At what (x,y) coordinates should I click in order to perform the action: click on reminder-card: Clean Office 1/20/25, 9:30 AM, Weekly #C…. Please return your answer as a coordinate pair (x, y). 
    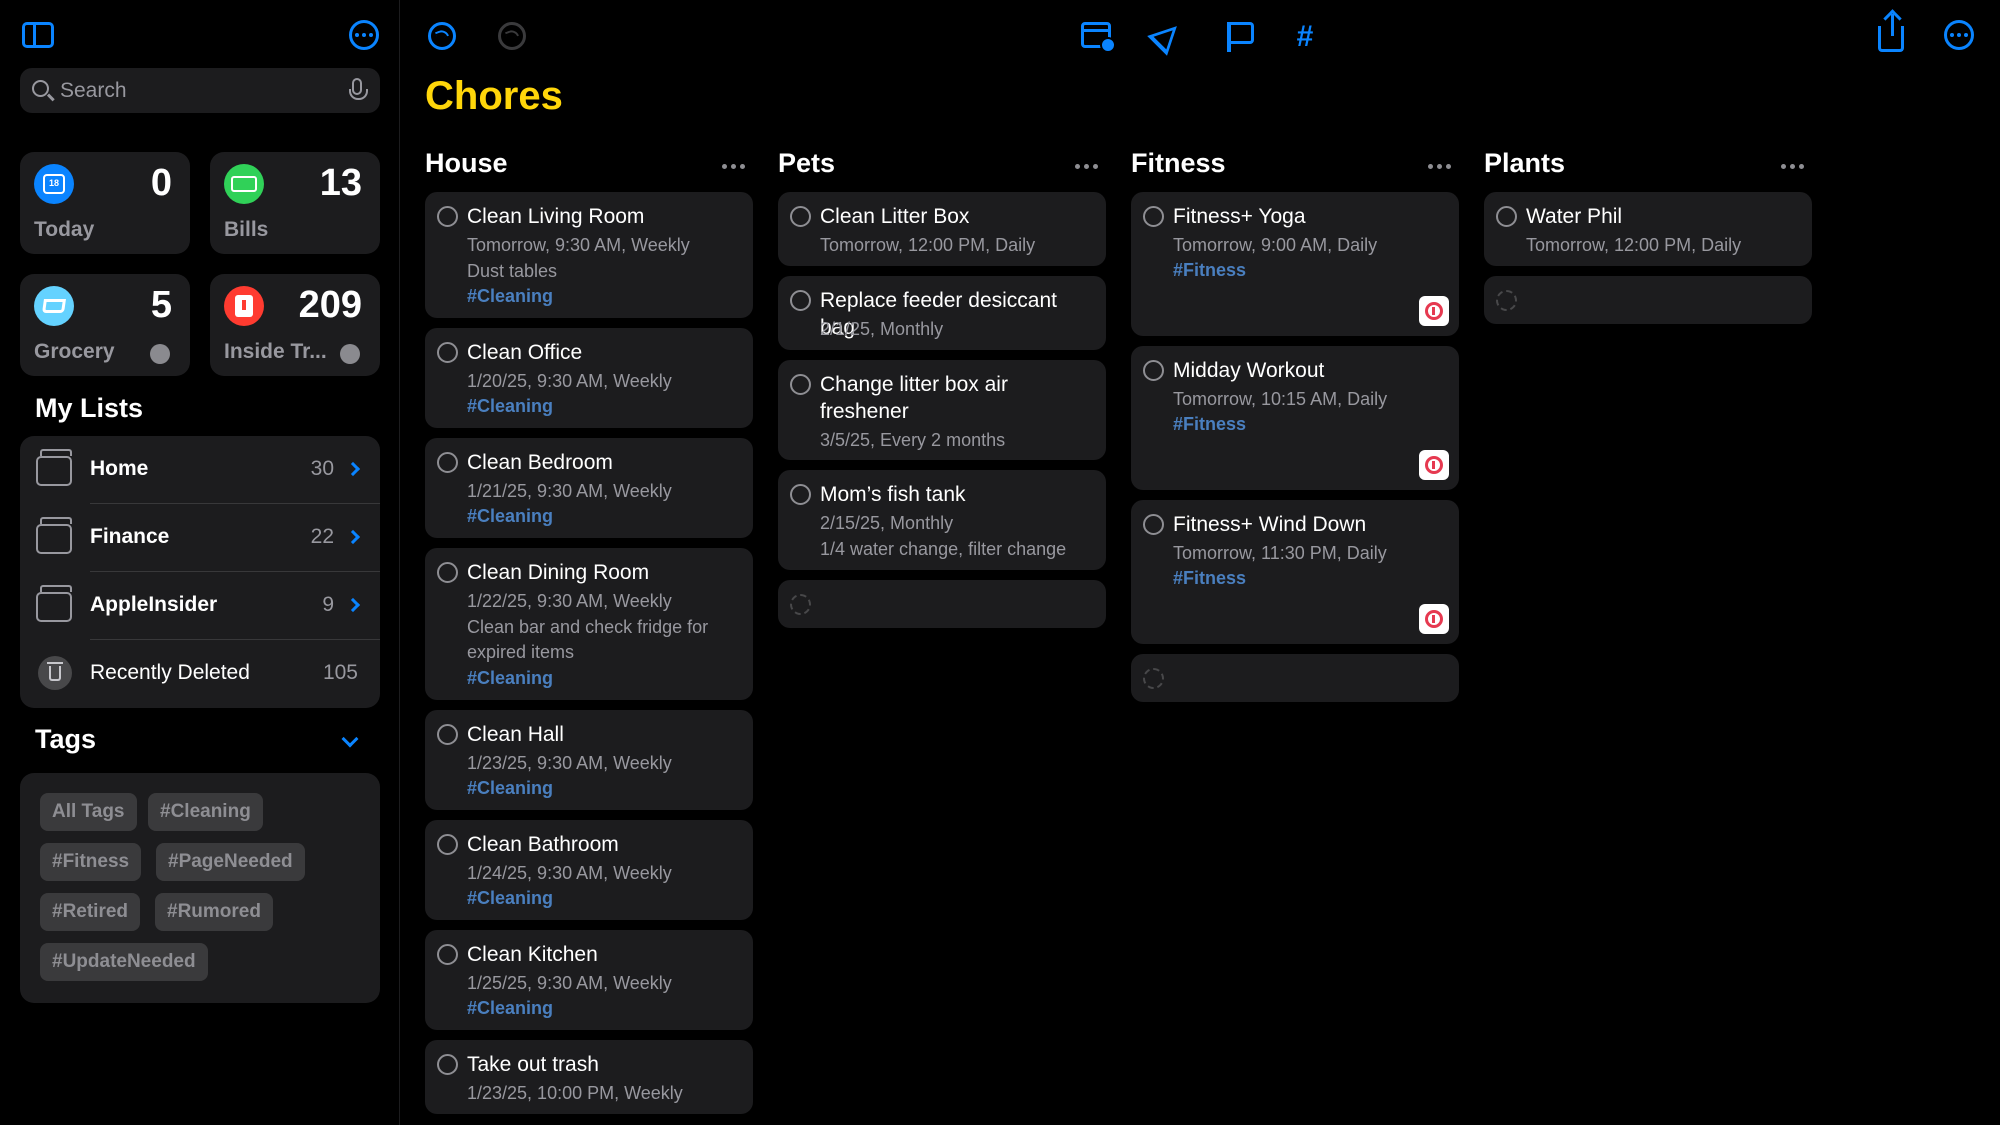
    Looking at the image, I should click on (589, 378).